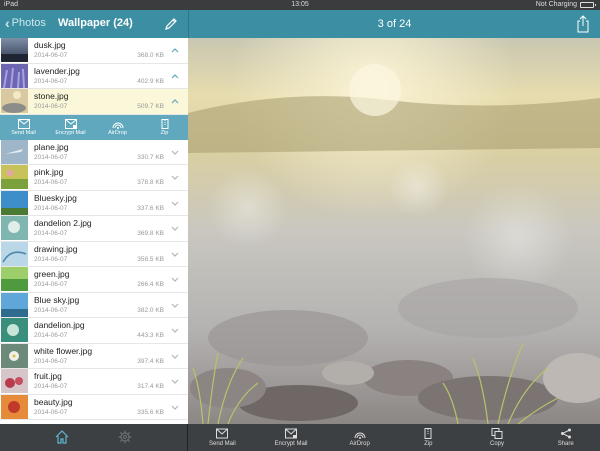  Describe the element at coordinates (94, 229) in the screenshot. I see `list-item: dandelion 2.jpg 2014-06-07 369.8 KB` at that location.